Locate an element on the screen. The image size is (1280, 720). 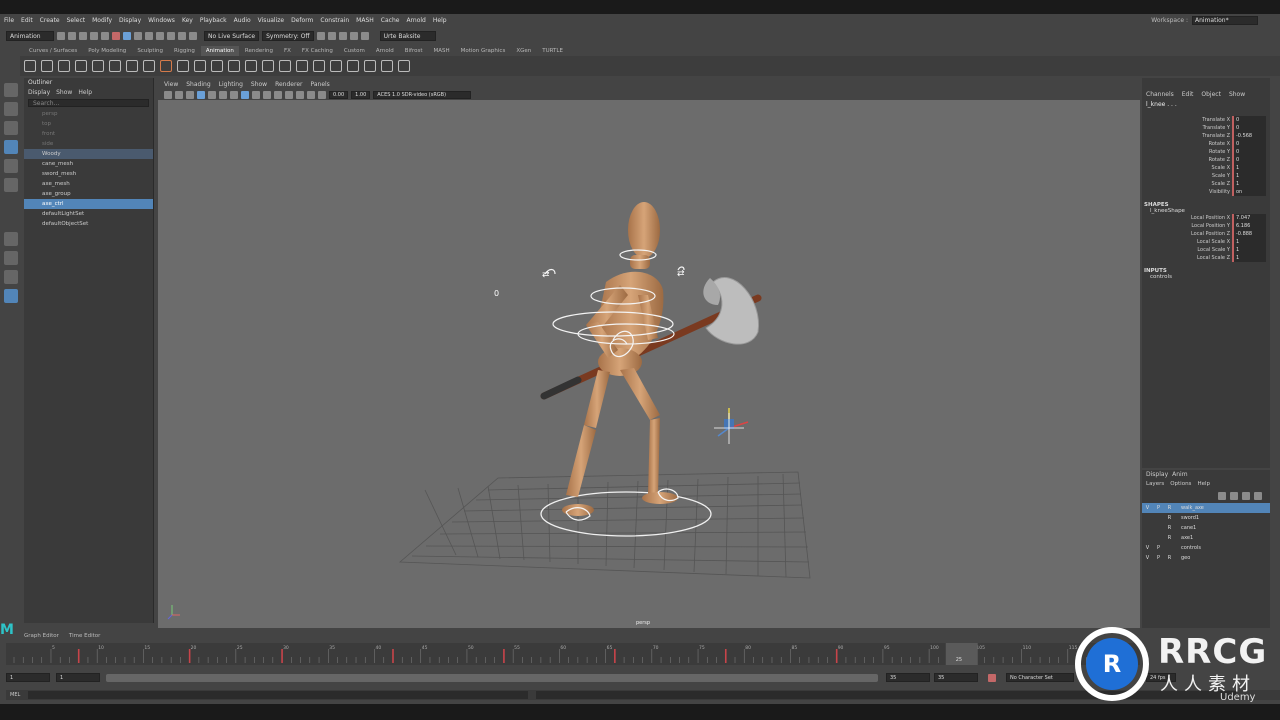
shelf-tab-rendering: Rendering is located at coordinates (259, 51).